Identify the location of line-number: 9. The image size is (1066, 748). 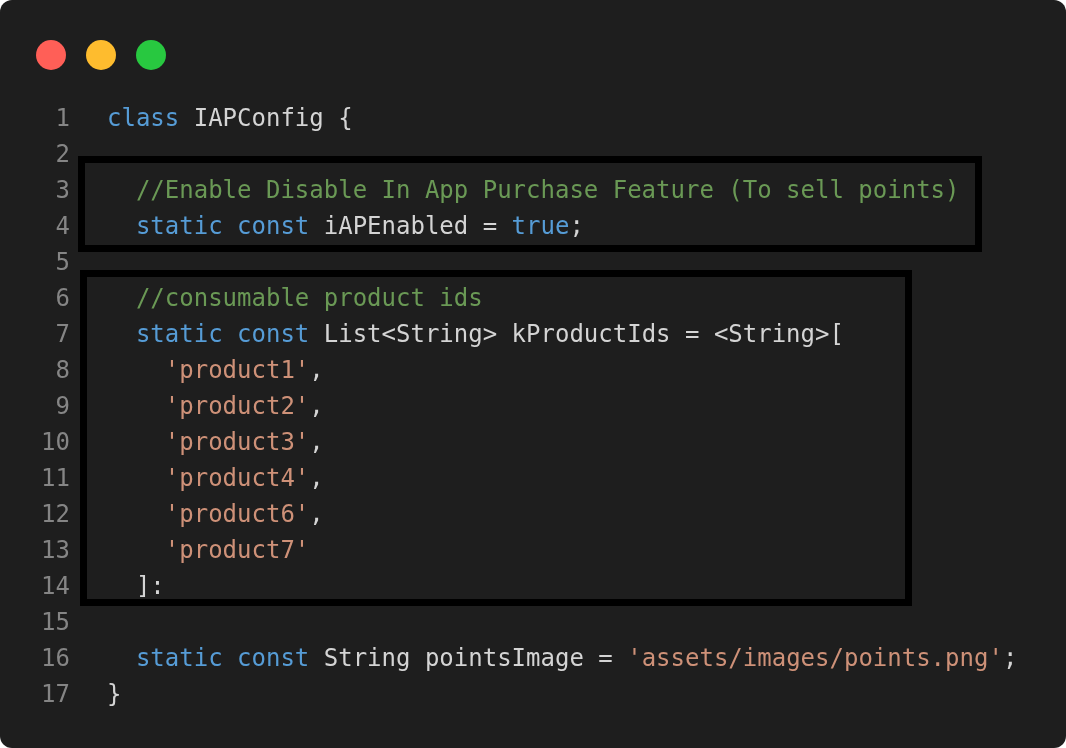
(62, 406).